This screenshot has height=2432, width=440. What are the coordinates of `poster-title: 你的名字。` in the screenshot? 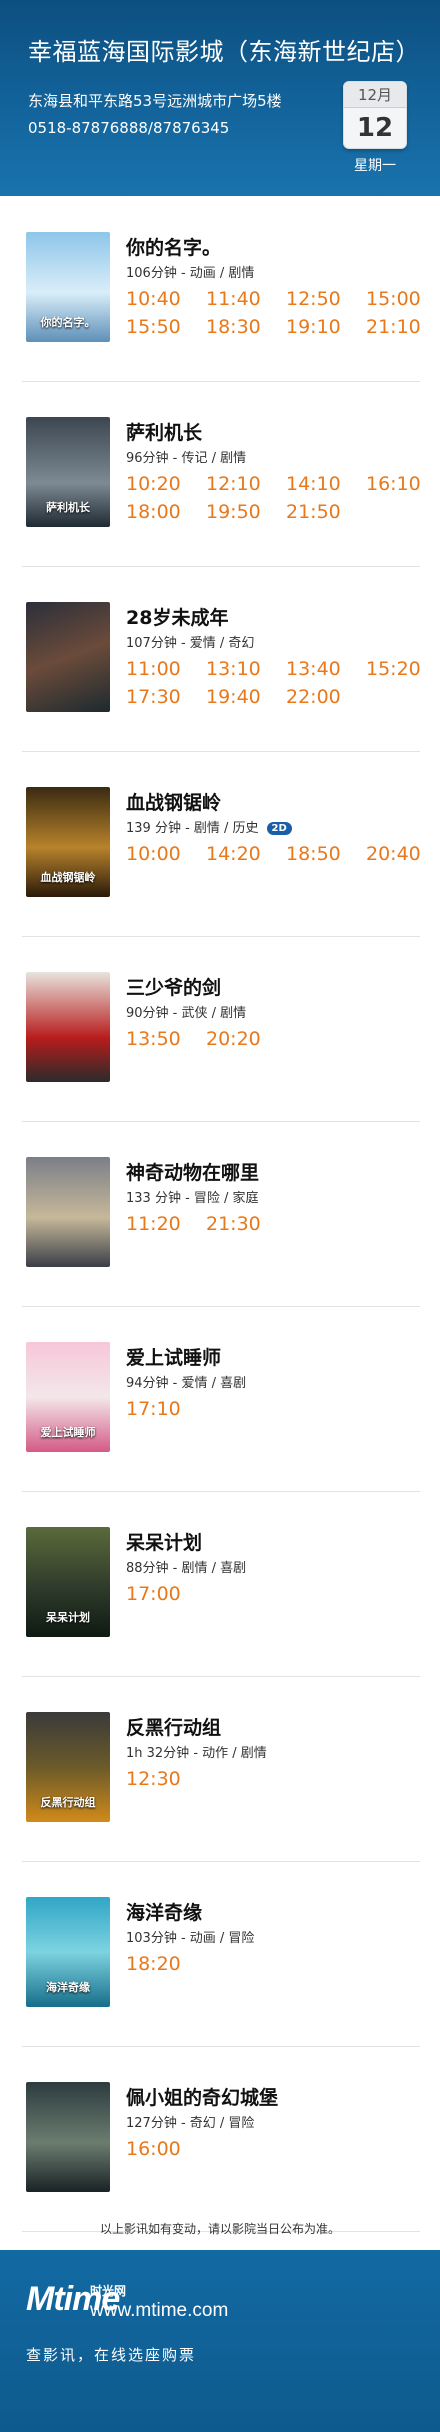 It's located at (68, 322).